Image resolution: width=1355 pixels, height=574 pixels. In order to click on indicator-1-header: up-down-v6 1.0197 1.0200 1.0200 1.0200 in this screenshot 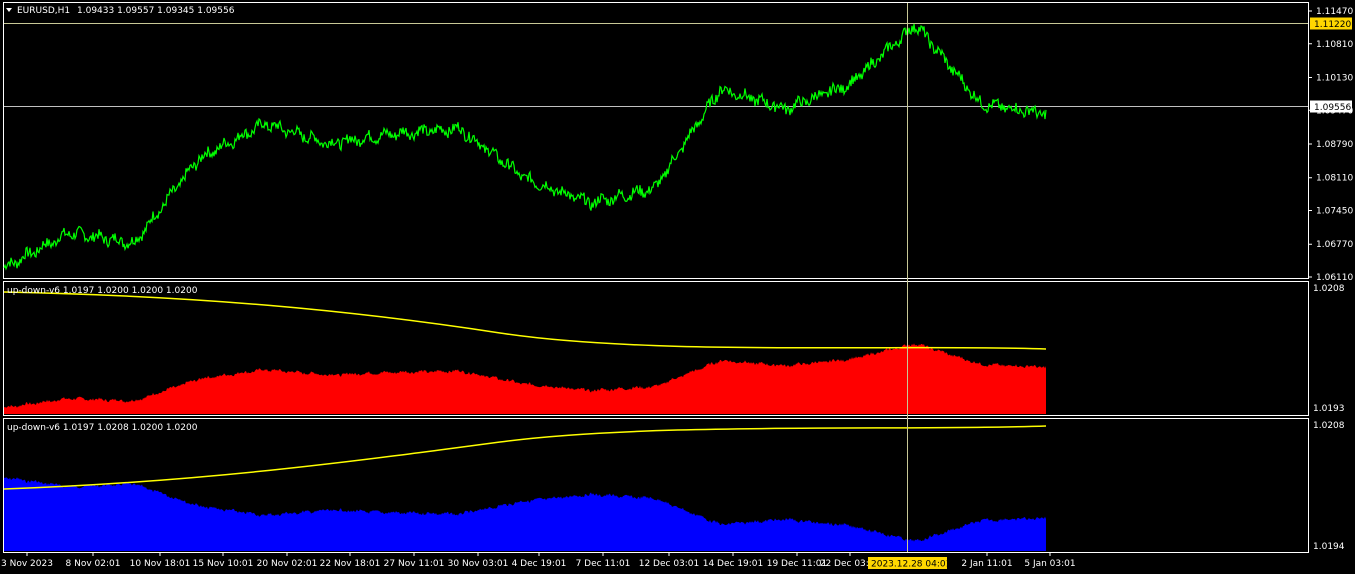, I will do `click(102, 291)`.